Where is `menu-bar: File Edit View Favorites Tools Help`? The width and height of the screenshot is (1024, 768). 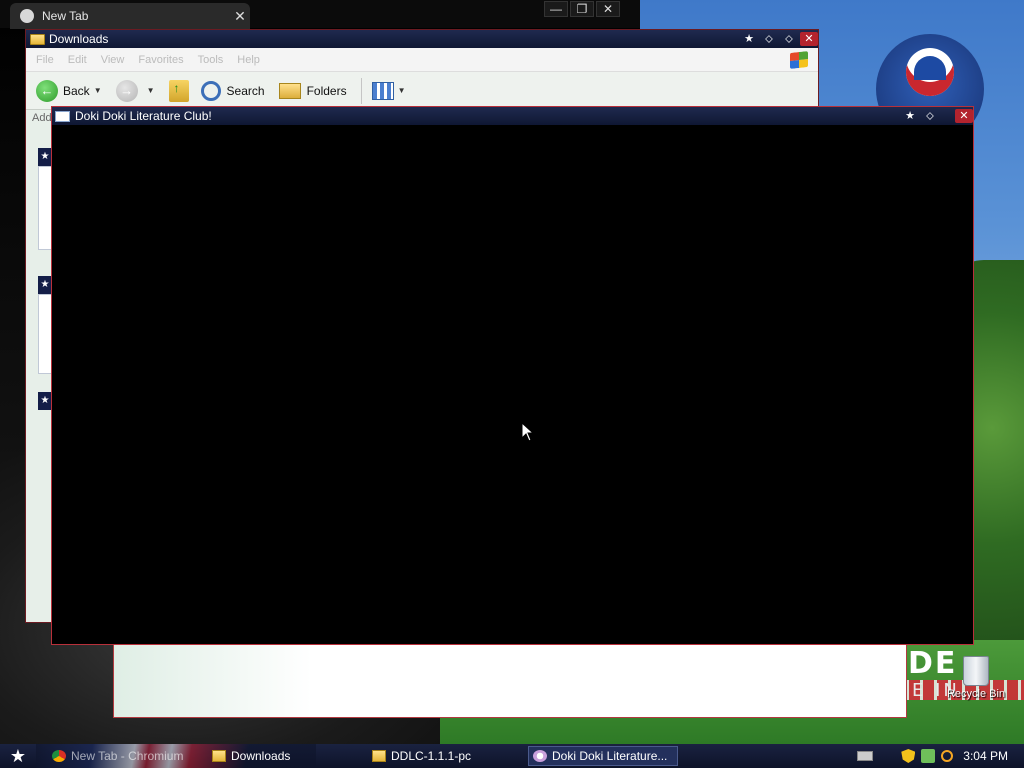 menu-bar: File Edit View Favorites Tools Help is located at coordinates (422, 60).